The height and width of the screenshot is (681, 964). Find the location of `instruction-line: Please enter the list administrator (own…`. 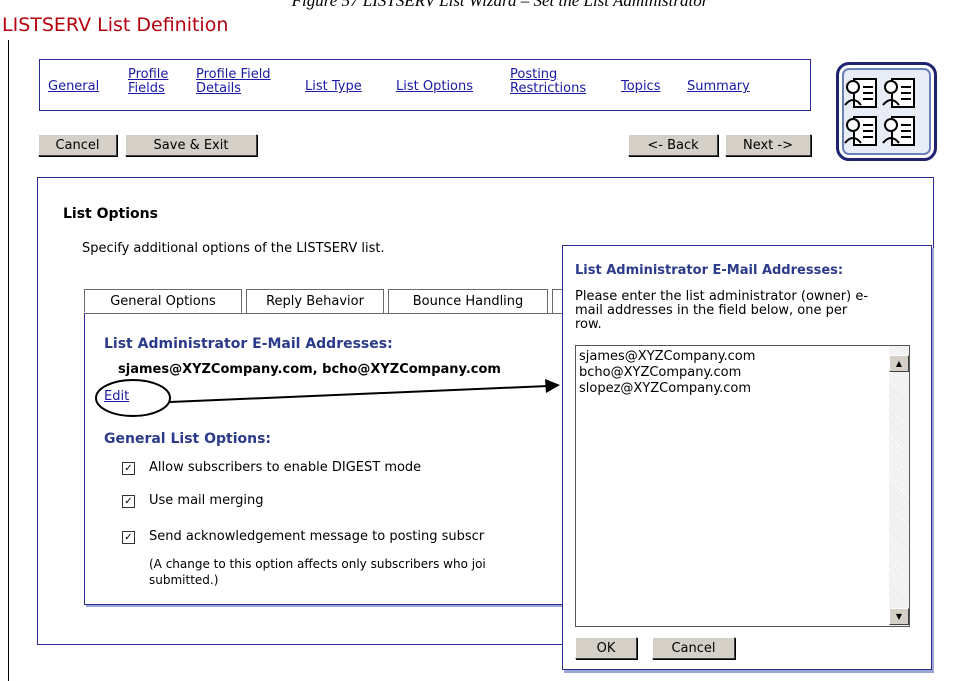

instruction-line: Please enter the list administrator (own… is located at coordinates (722, 296).